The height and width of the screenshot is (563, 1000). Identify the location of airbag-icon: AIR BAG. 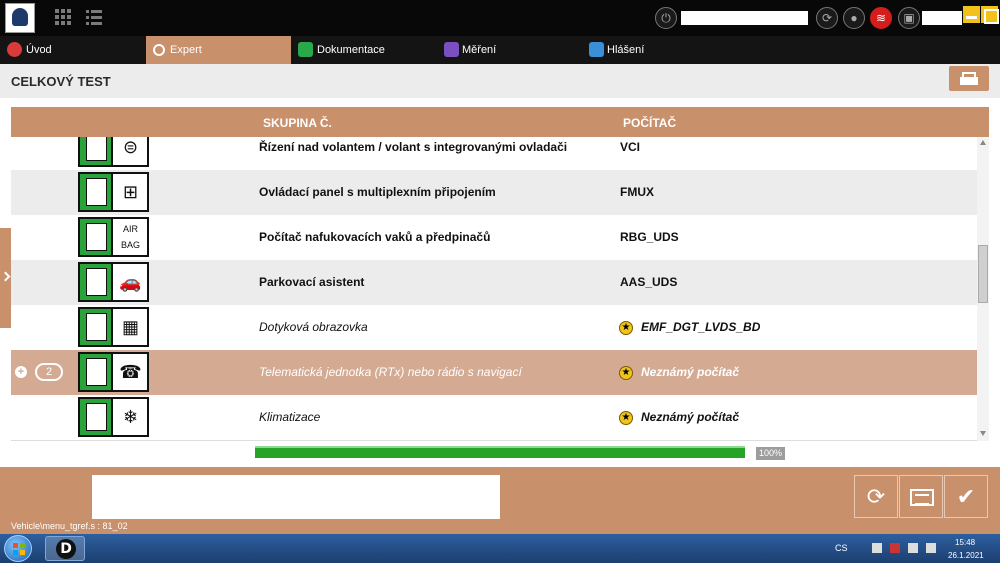
(113, 237).